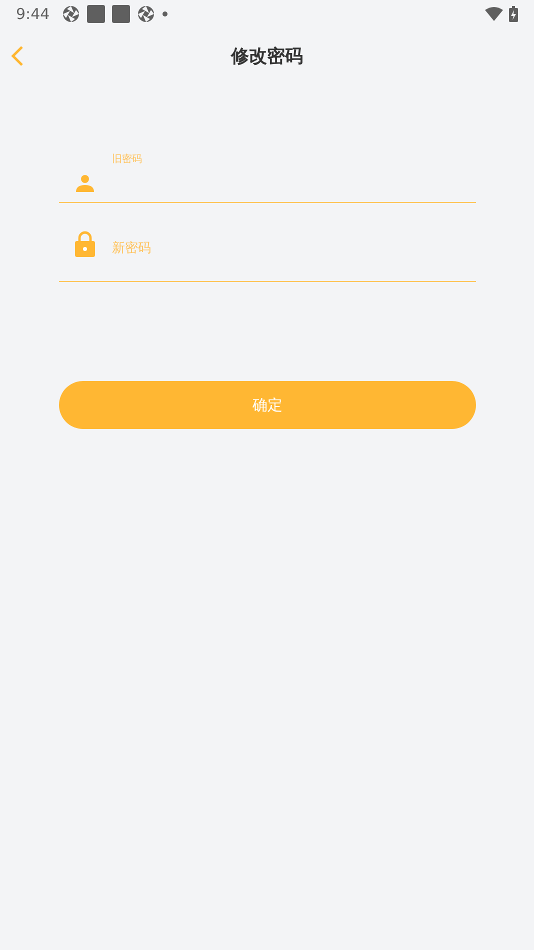 This screenshot has height=950, width=534. I want to click on password-field: 新密码, so click(267, 242).